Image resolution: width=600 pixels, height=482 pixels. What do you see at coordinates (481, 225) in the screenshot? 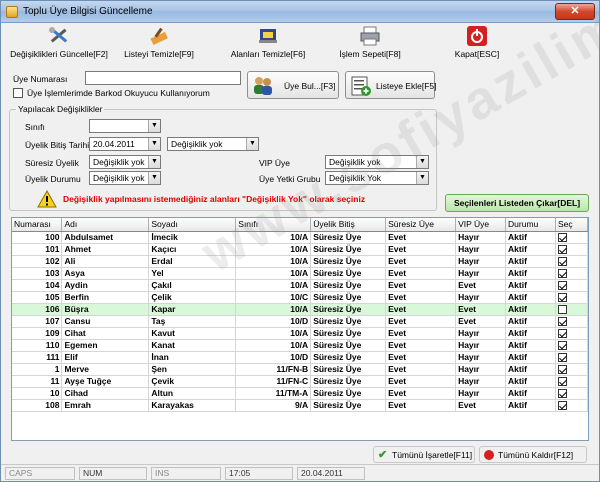
I see `column-header: VIP Üye` at bounding box center [481, 225].